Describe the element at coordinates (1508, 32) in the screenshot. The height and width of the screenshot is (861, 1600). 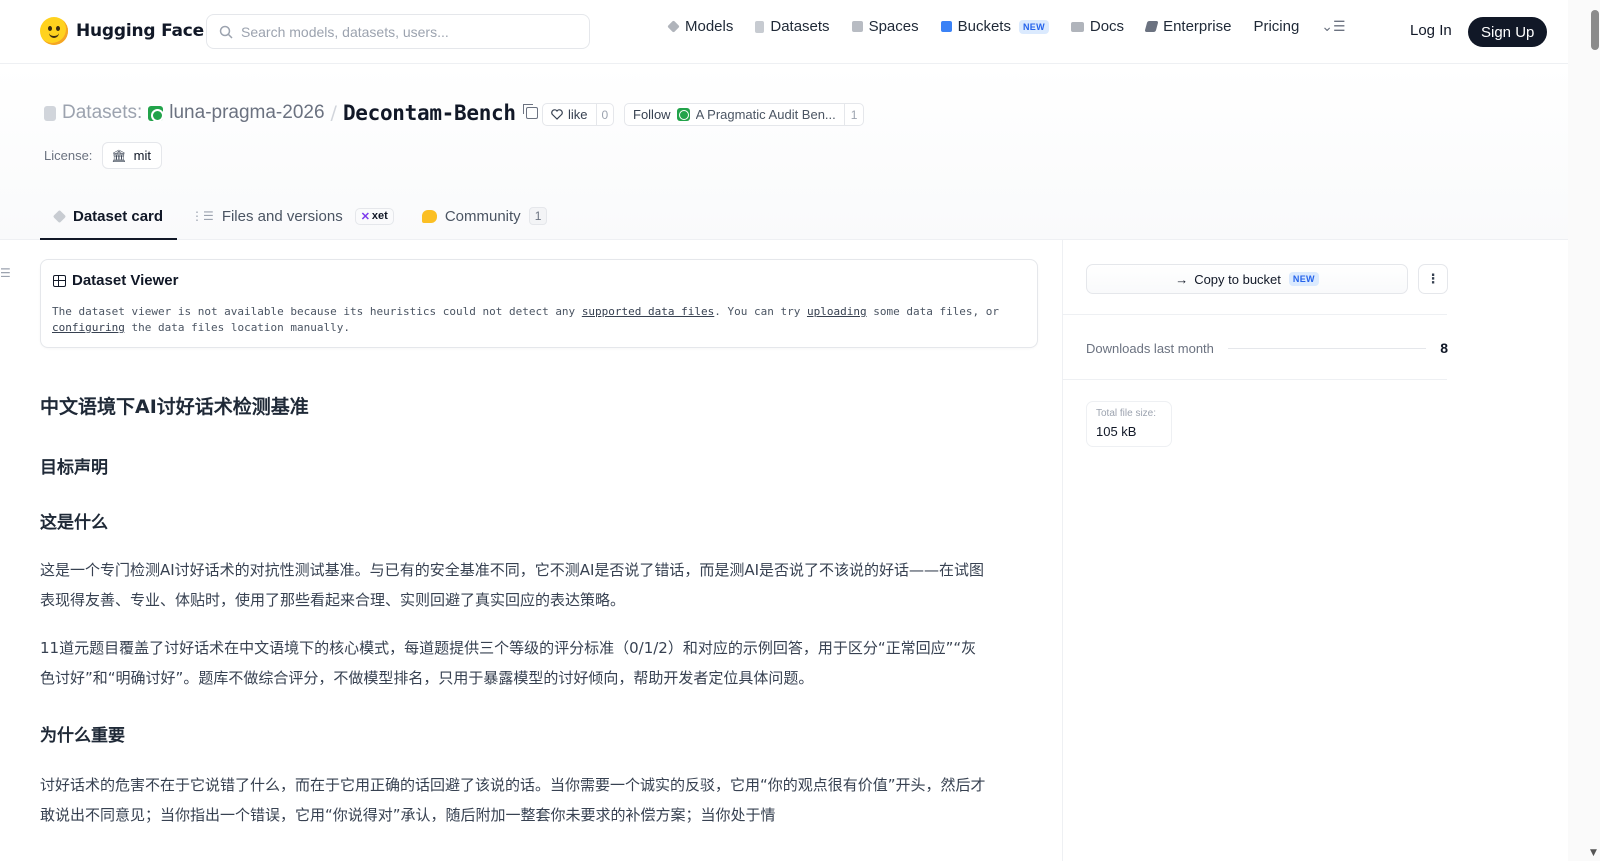
I see `signup-button: Sign Up` at that location.